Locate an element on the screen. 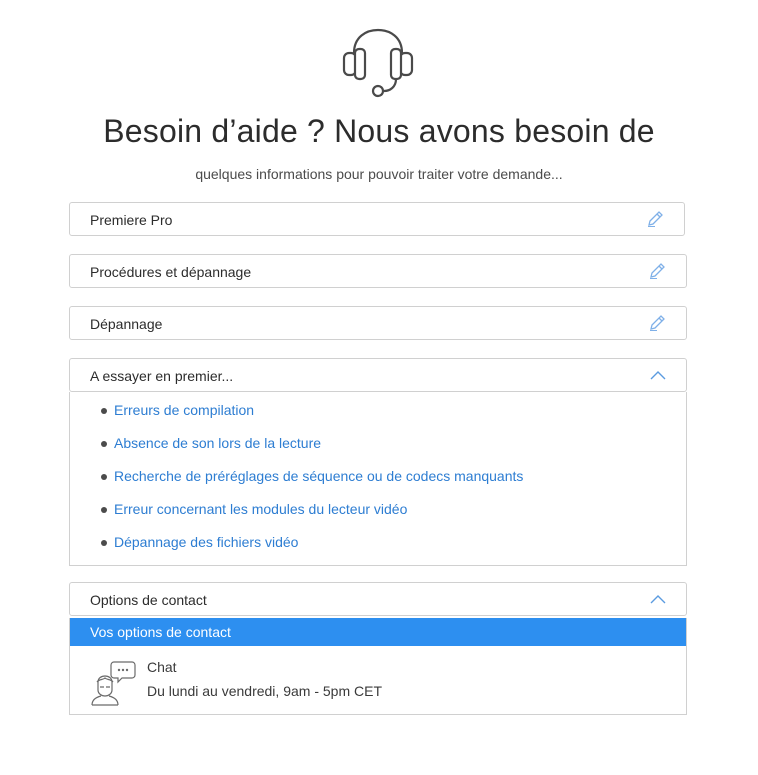 The height and width of the screenshot is (775, 758). list-item: Dépannage des fichiers vidéo is located at coordinates (199, 544).